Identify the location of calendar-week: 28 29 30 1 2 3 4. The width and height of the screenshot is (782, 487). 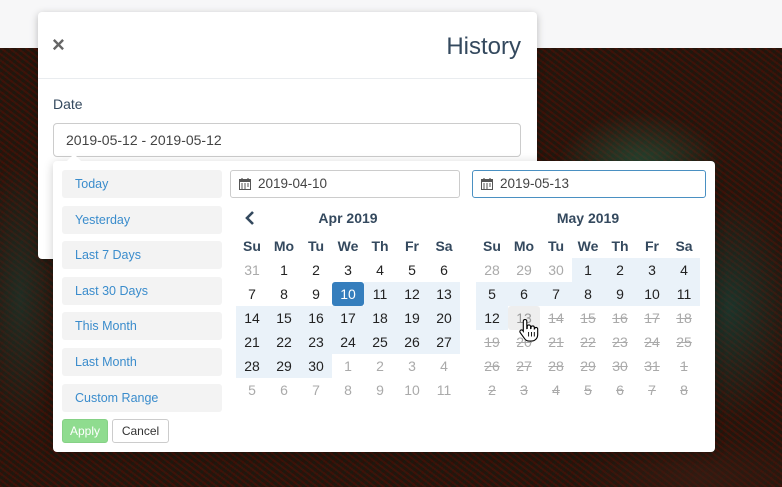
(588, 270).